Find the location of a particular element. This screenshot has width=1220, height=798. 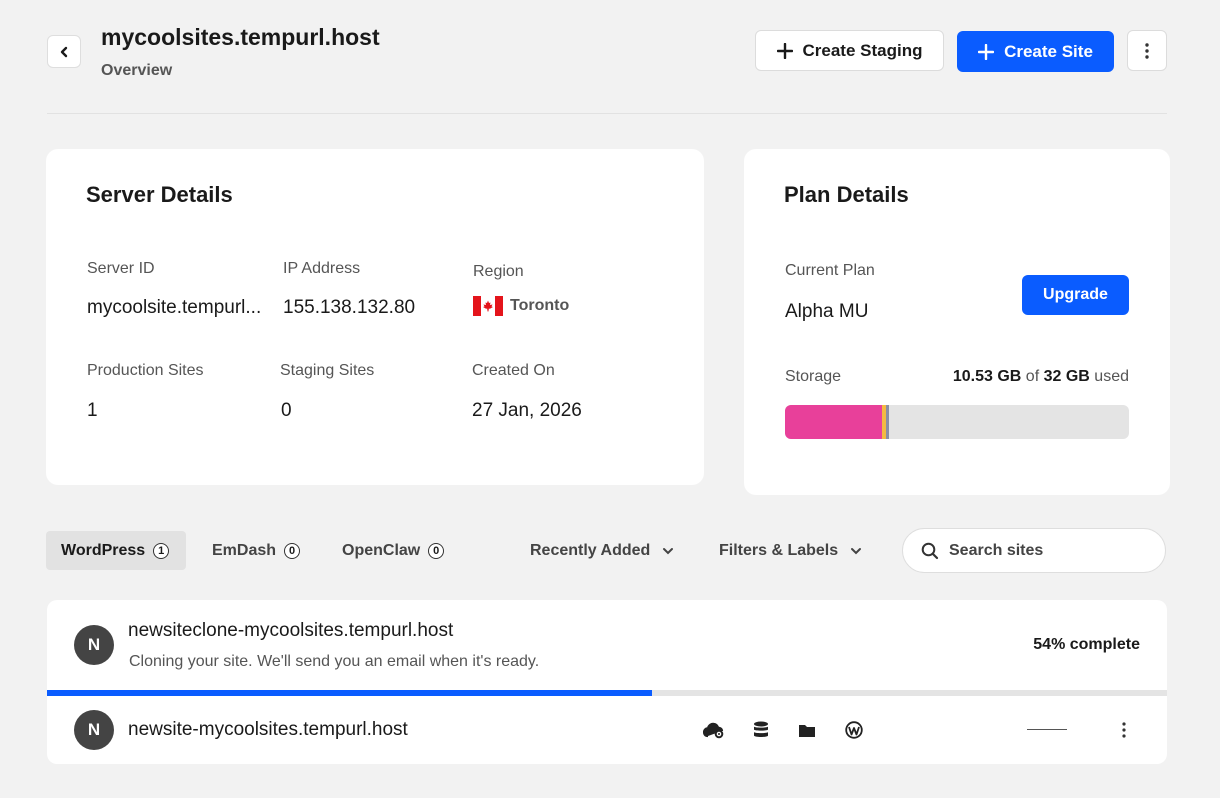

cloud-gear-icon is located at coordinates (714, 730).